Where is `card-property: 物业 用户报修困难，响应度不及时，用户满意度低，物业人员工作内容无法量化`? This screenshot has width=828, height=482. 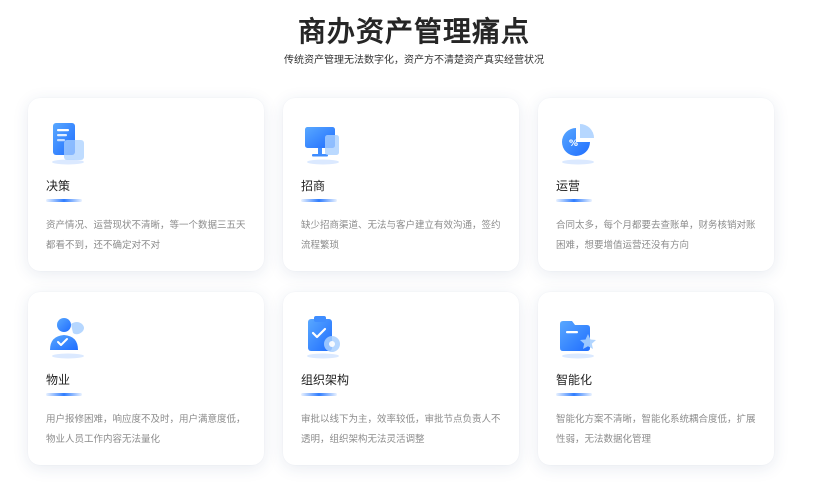 card-property: 物业 用户报修困难，响应度不及时，用户满意度低，物业人员工作内容无法量化 is located at coordinates (146, 378).